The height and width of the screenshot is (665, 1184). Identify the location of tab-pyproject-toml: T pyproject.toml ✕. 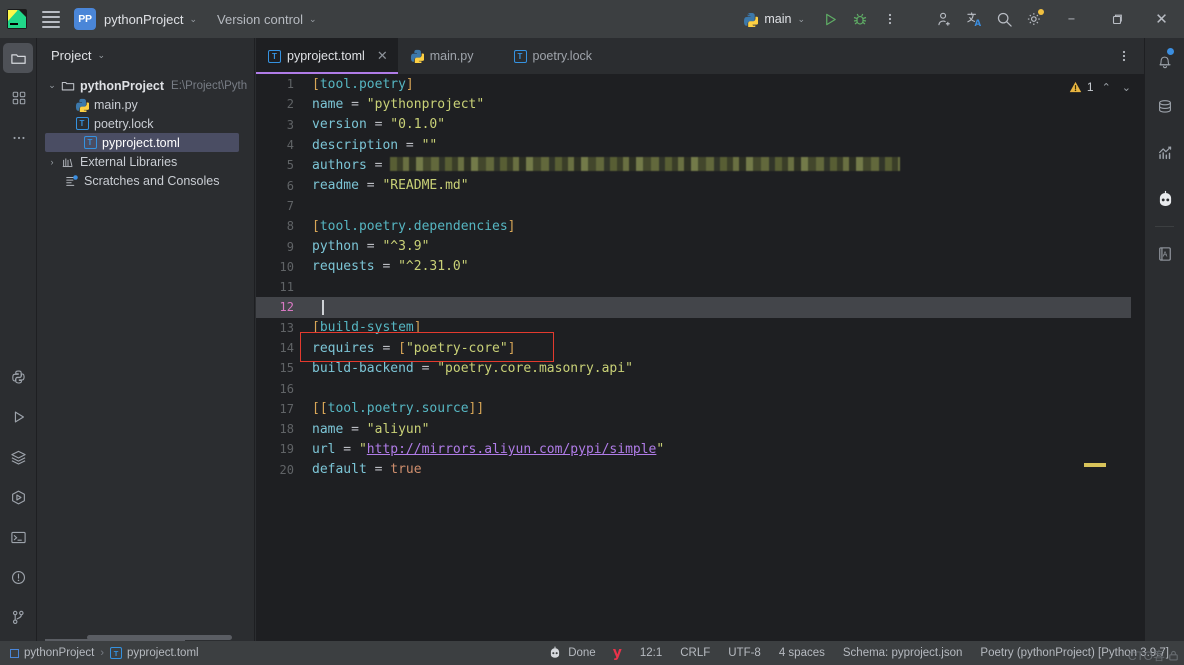
(327, 56).